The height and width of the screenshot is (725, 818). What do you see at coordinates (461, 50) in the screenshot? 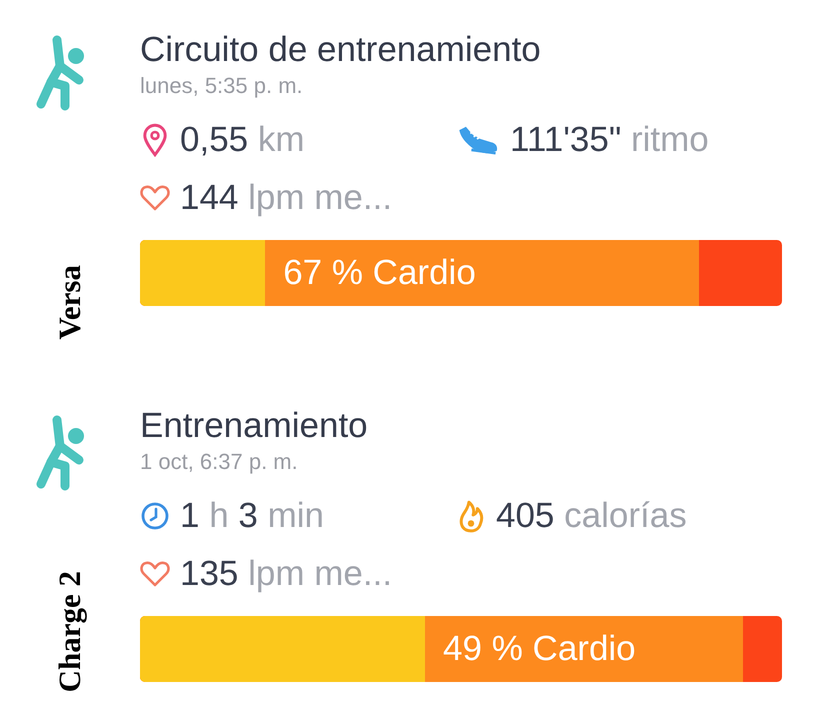
I see `activity-title: Circuito de entrenamiento` at bounding box center [461, 50].